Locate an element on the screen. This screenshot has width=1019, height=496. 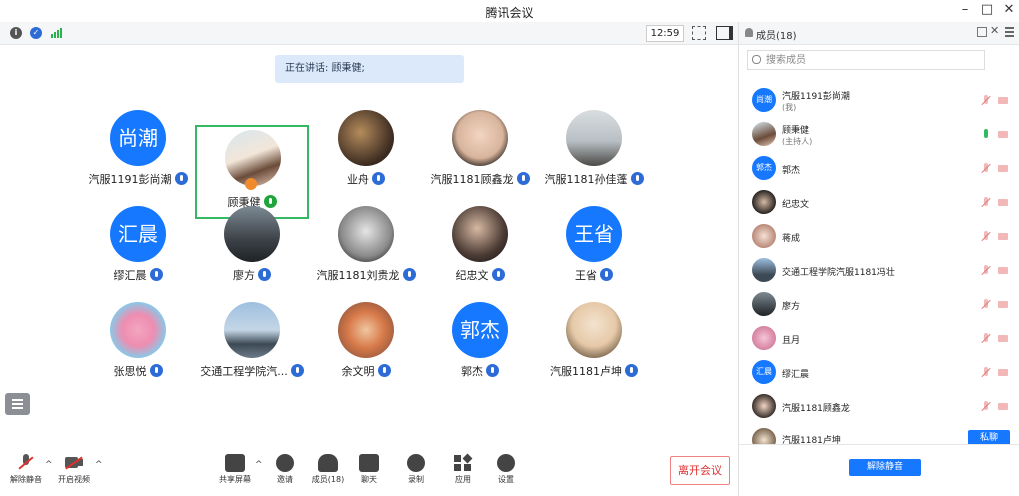
participant-name: 业舟 is located at coordinates (358, 179).